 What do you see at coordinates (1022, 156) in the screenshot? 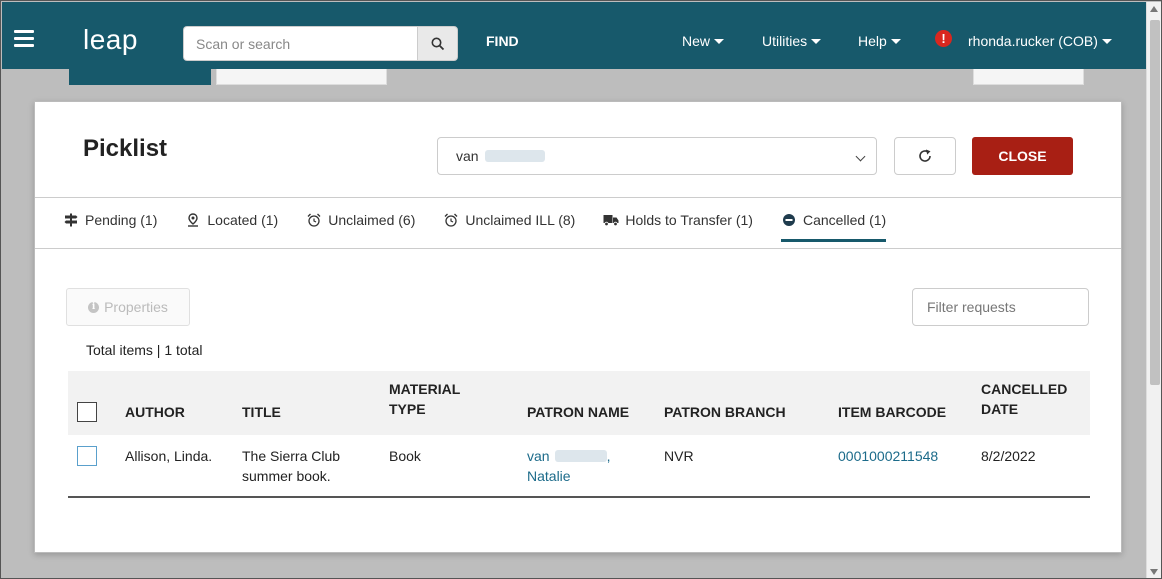
I see `close-button: CLOSE` at bounding box center [1022, 156].